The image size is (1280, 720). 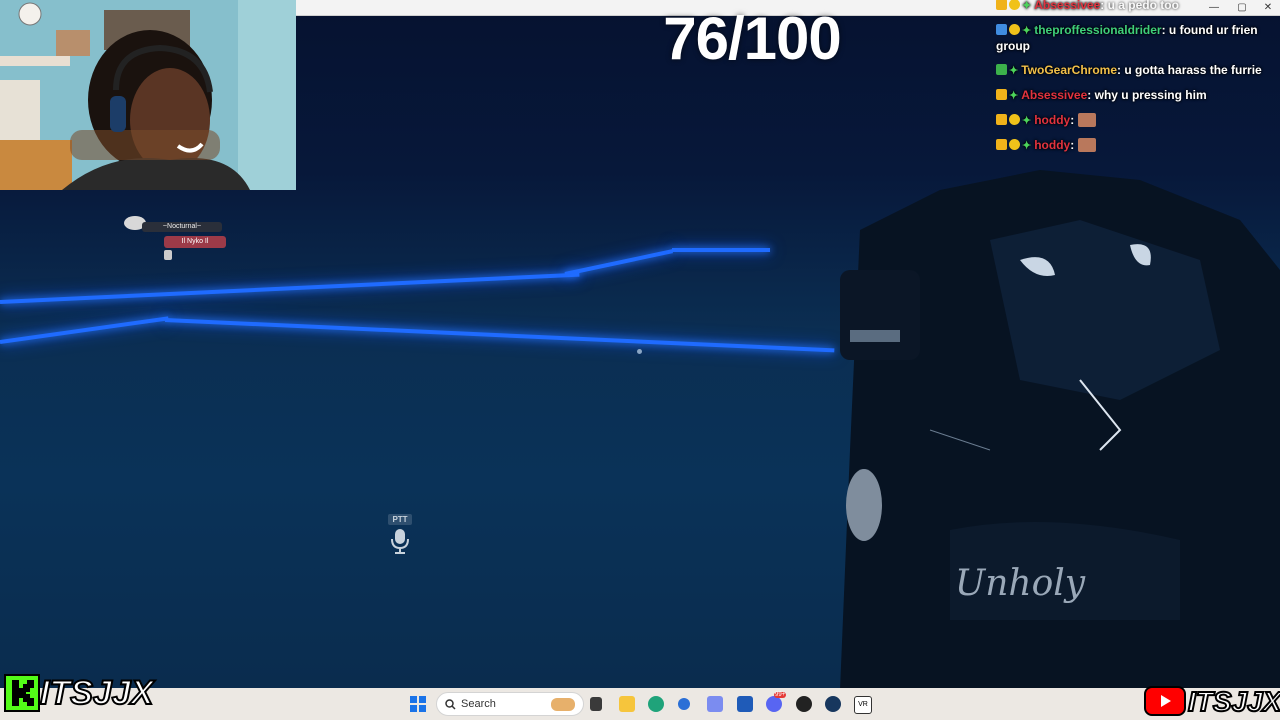 What do you see at coordinates (499, 335) in the screenshot?
I see `neon-edge-lower` at bounding box center [499, 335].